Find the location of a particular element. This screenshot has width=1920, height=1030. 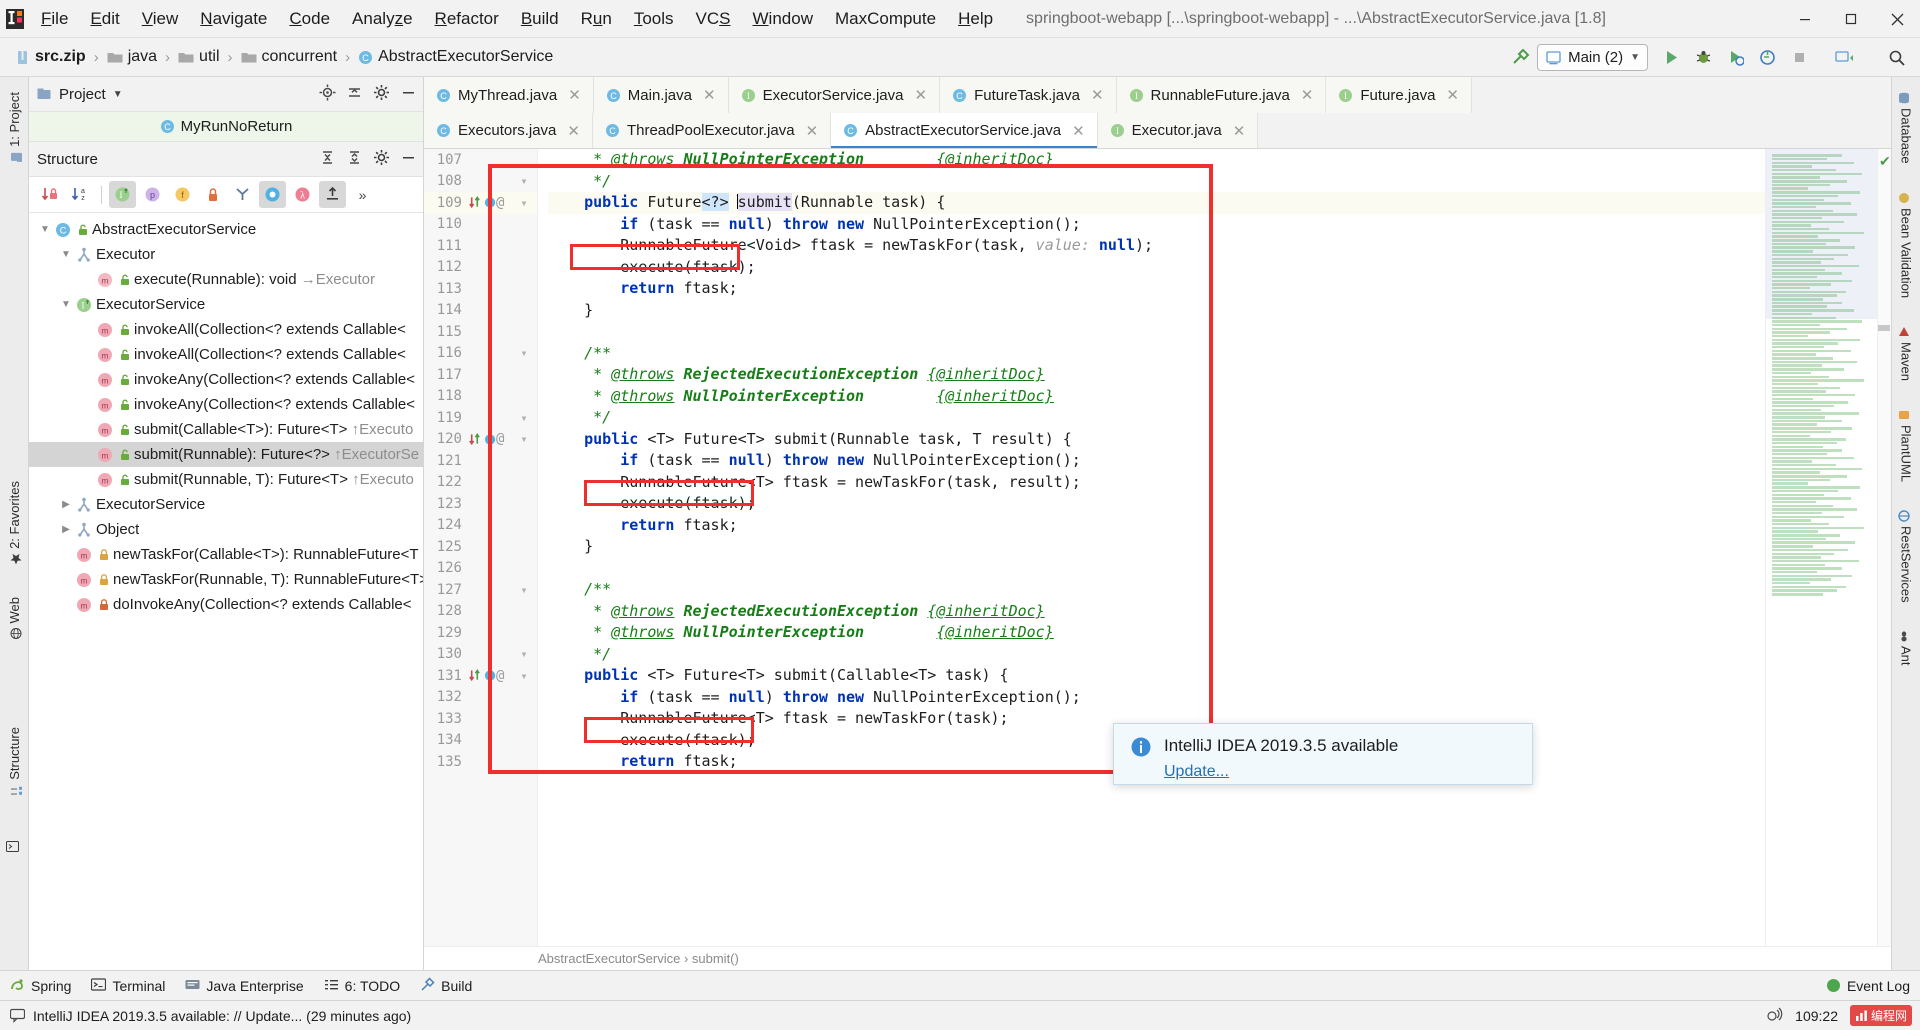

menu-vcs: VCS is located at coordinates (713, 19).